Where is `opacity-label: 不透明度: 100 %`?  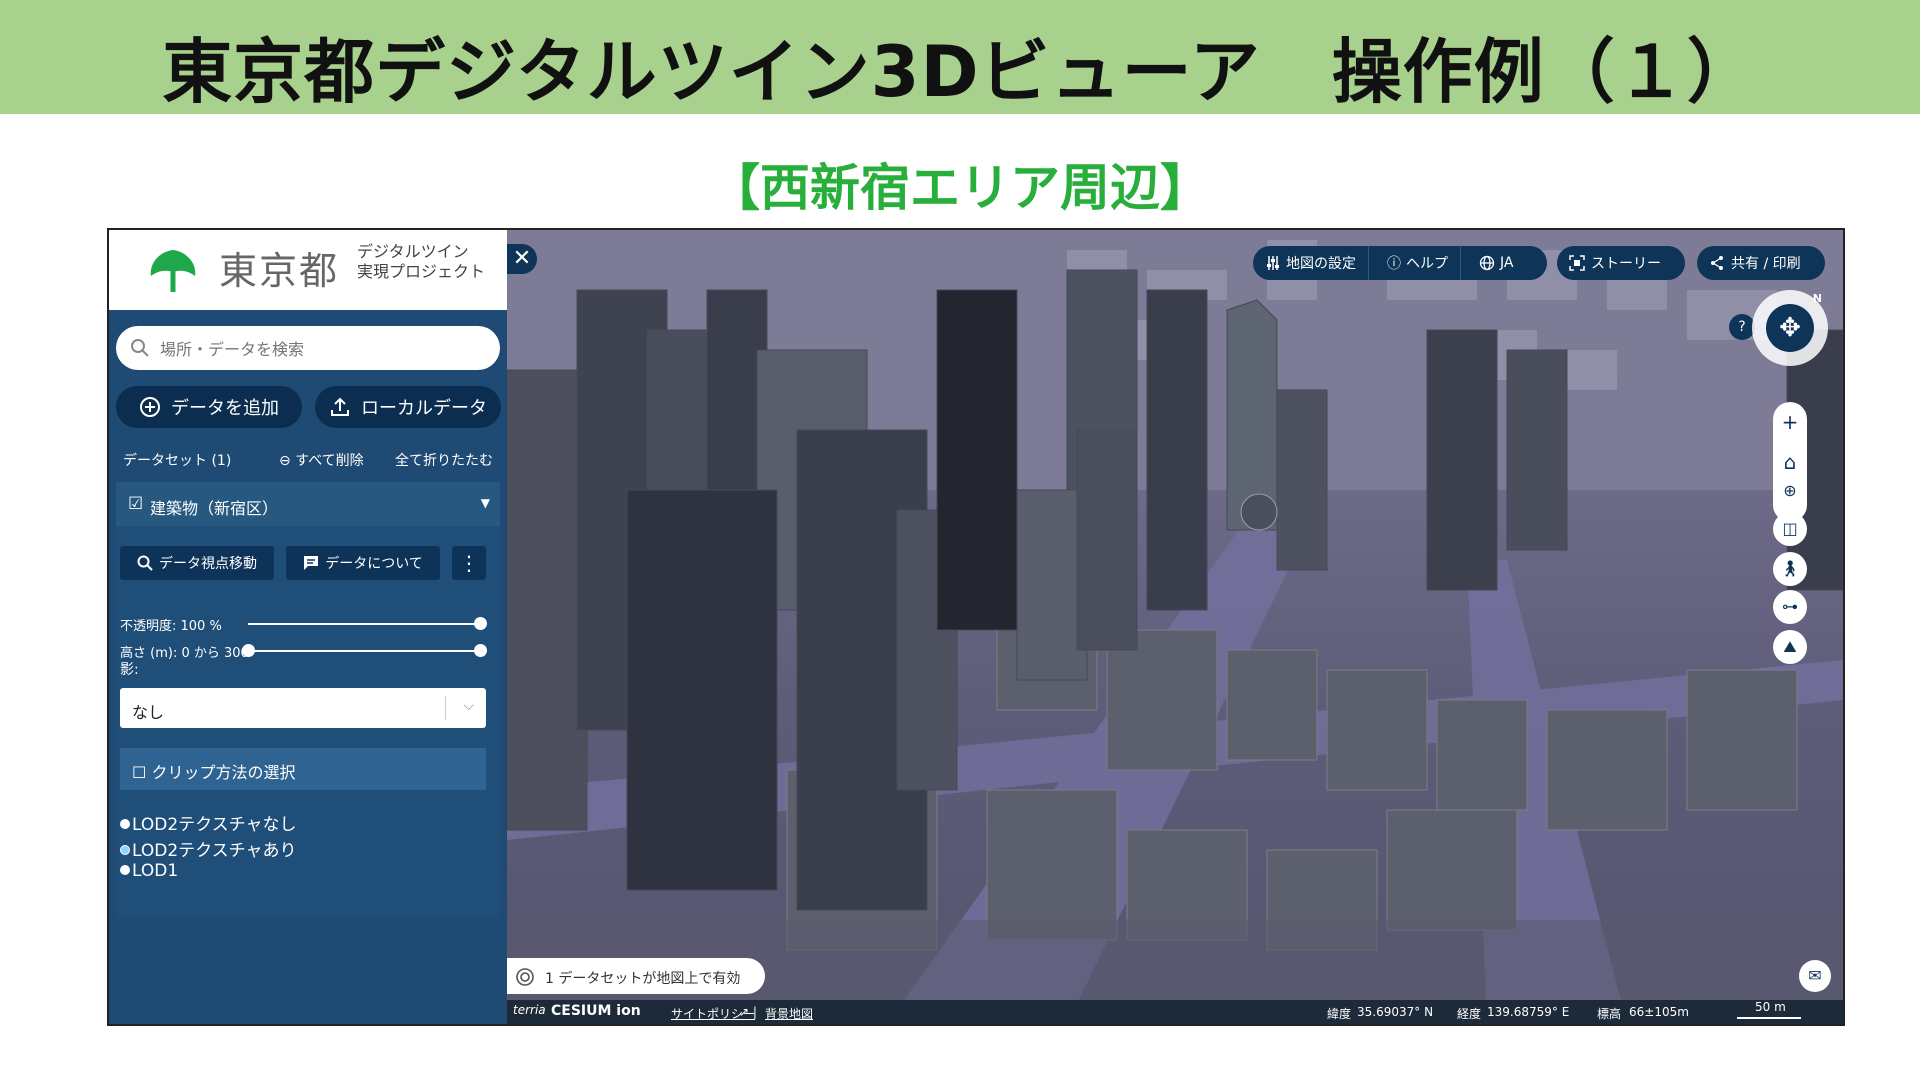 opacity-label: 不透明度: 100 % is located at coordinates (171, 626).